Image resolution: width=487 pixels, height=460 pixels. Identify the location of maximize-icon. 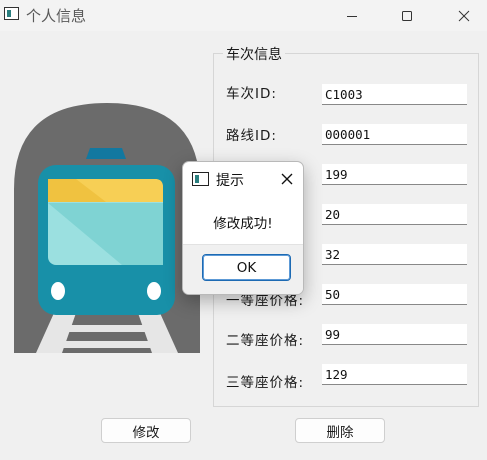
(407, 15).